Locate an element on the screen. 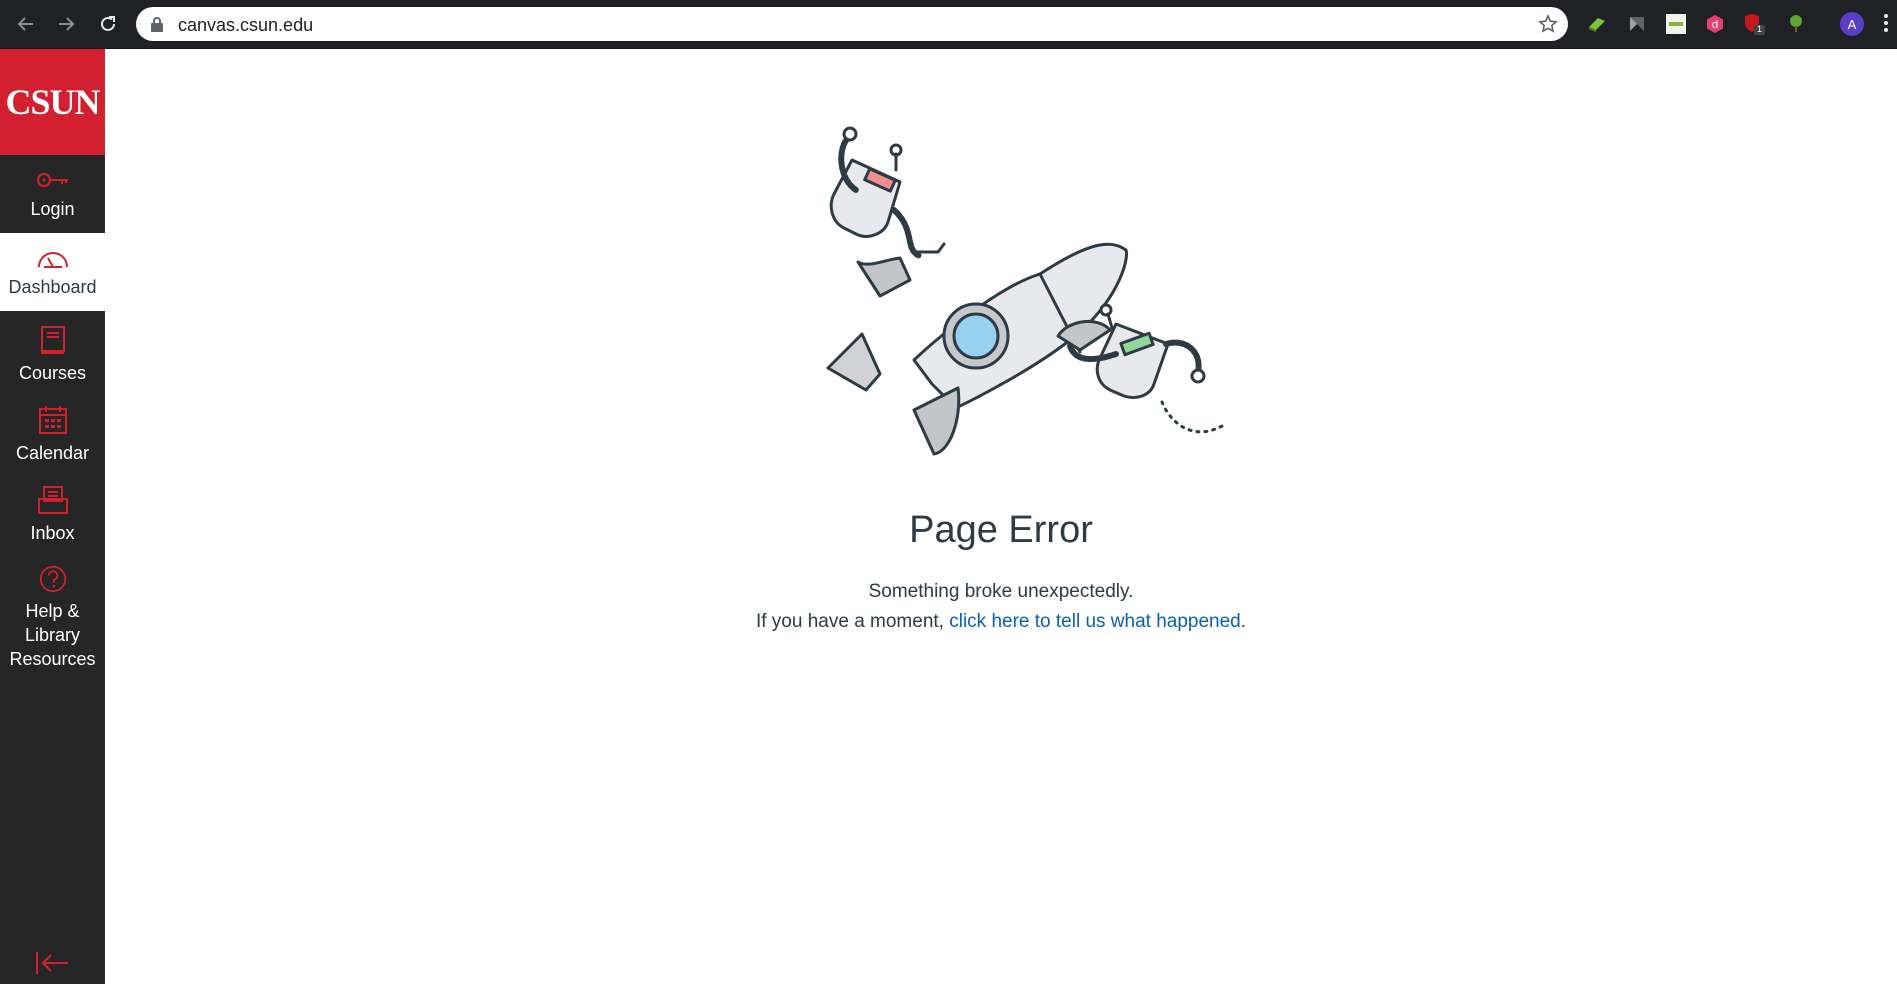  nav-label-help: Help & Library Resources is located at coordinates (52, 635).